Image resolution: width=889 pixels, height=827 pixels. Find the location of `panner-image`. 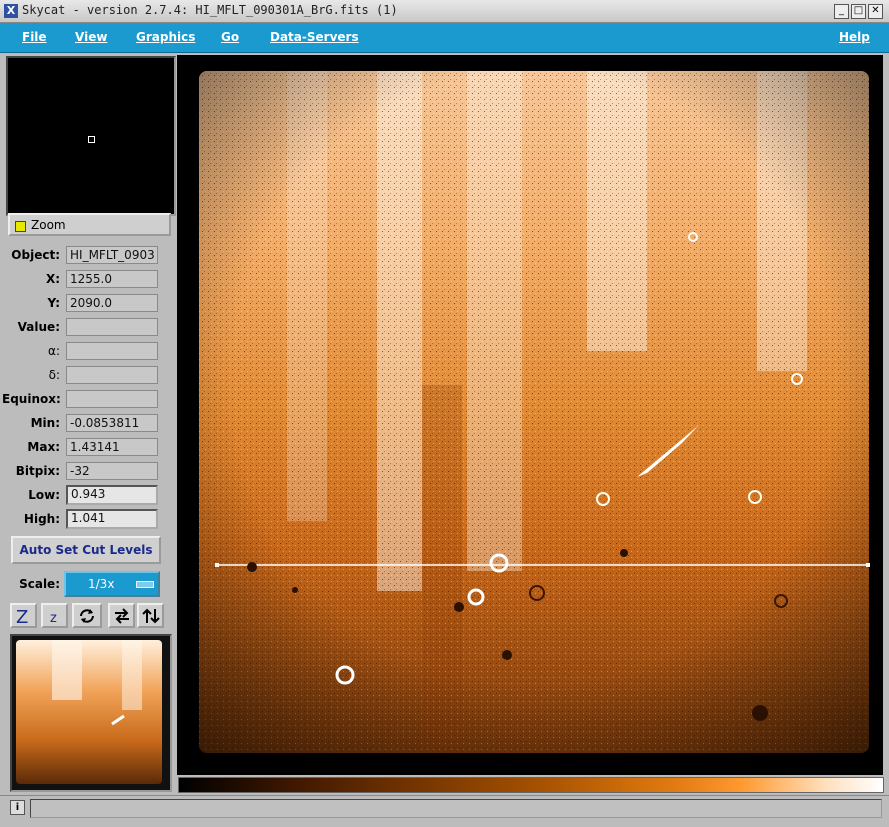

panner-image is located at coordinates (91, 713).